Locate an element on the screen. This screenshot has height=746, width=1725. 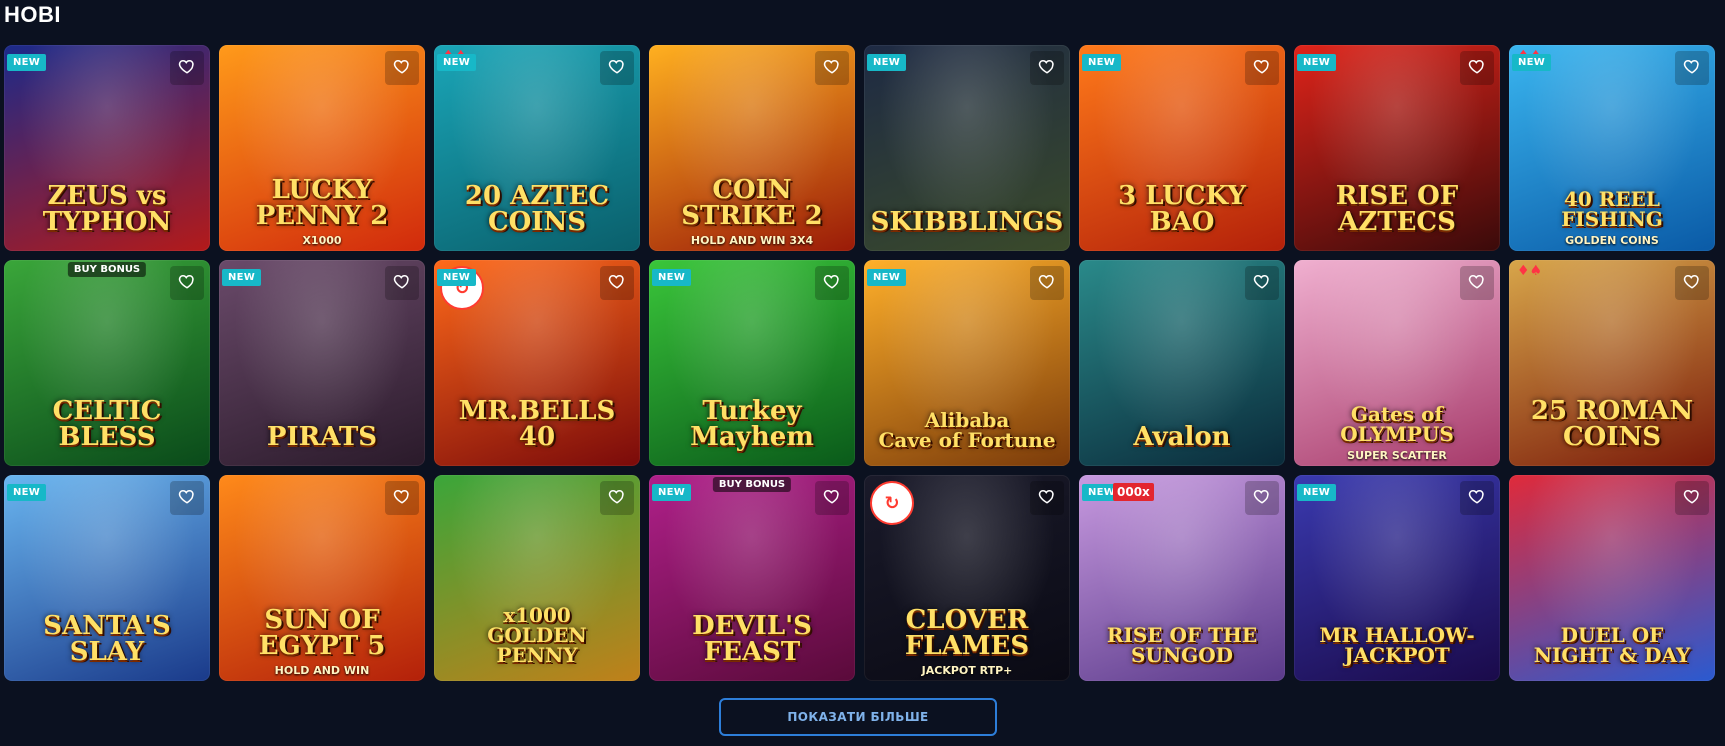
game-title: Turkey Mayhem is located at coordinates (752, 424).